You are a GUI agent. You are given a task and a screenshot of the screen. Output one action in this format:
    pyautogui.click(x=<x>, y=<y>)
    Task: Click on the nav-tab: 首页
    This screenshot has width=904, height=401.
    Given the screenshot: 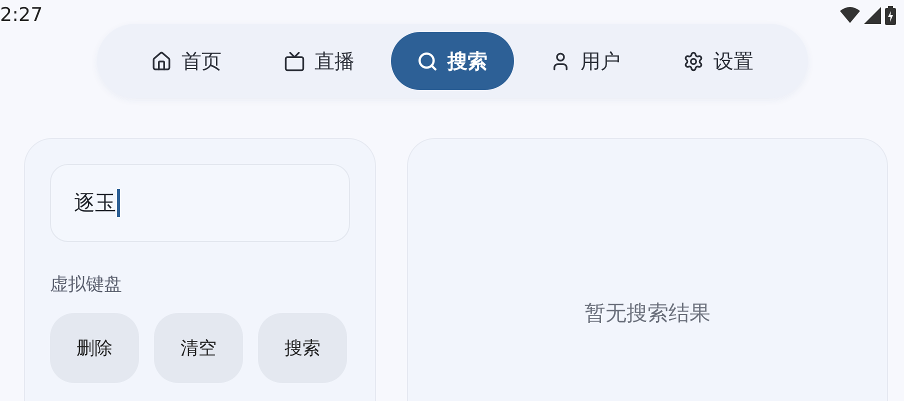 What is the action you would take?
    pyautogui.click(x=186, y=61)
    